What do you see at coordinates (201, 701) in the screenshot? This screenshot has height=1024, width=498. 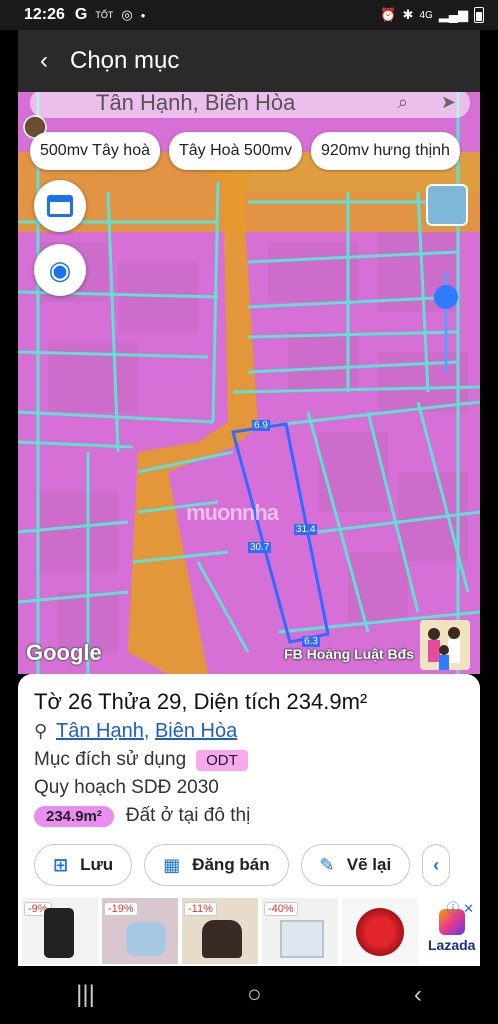 I see `parcel-heading: Tờ 26 Thửa 29, Diện tích 234.9m²` at bounding box center [201, 701].